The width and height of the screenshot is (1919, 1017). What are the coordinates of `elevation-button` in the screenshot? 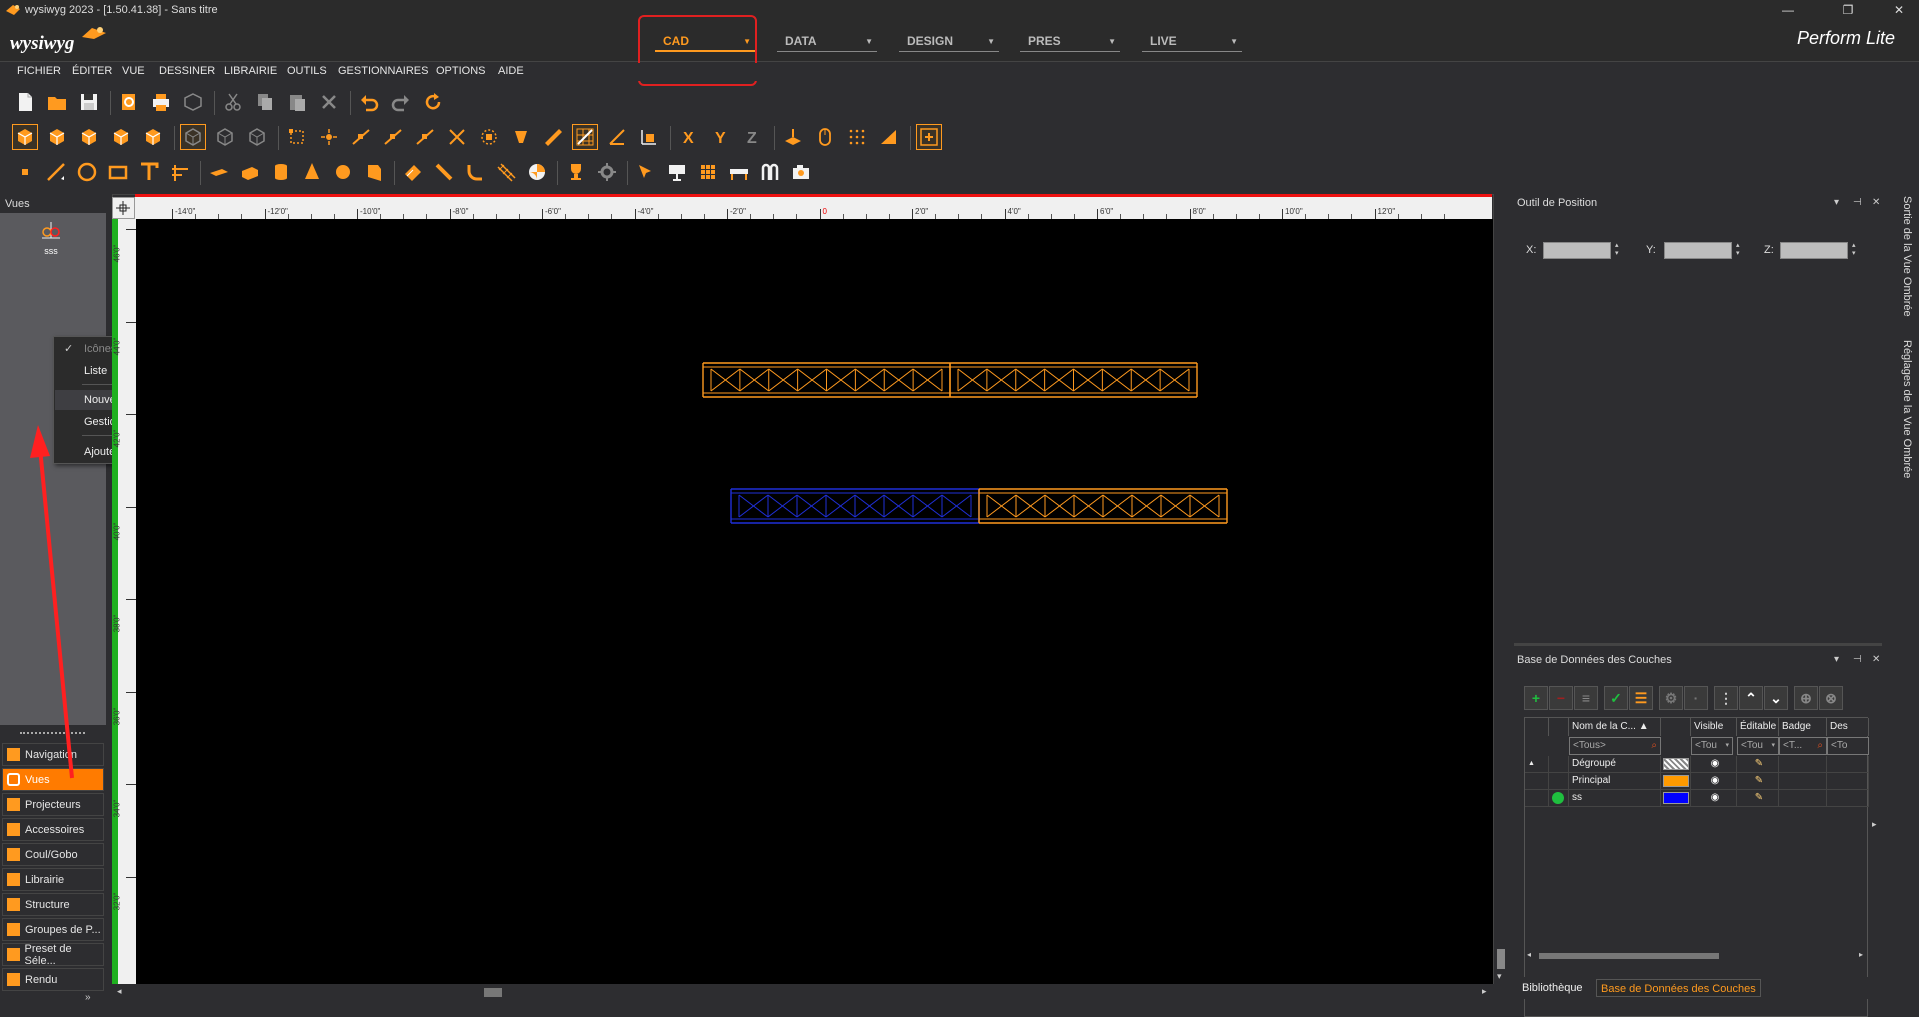 It's located at (793, 137).